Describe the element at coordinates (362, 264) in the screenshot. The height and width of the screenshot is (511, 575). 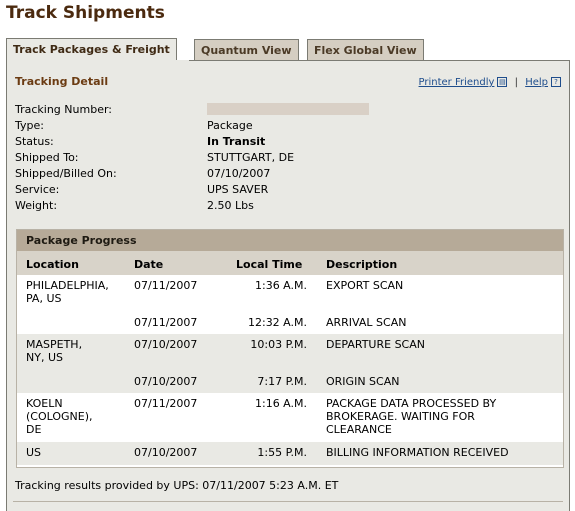
I see `column-header-description: Description` at that location.